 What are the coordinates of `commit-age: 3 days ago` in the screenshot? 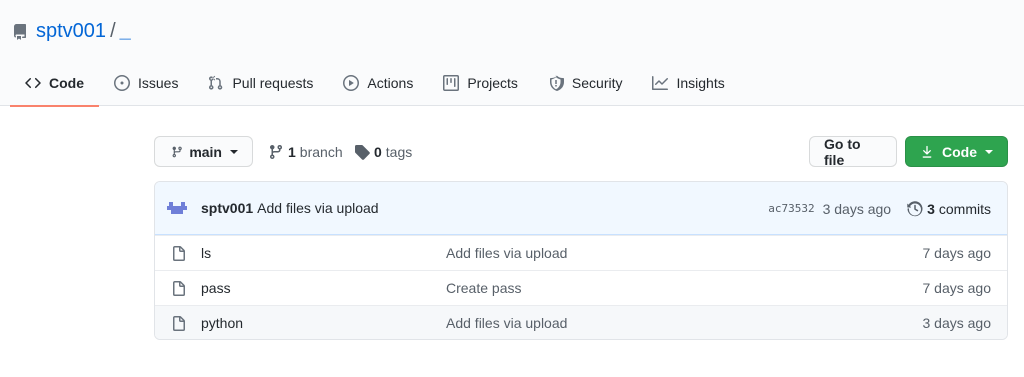 It's located at (857, 208).